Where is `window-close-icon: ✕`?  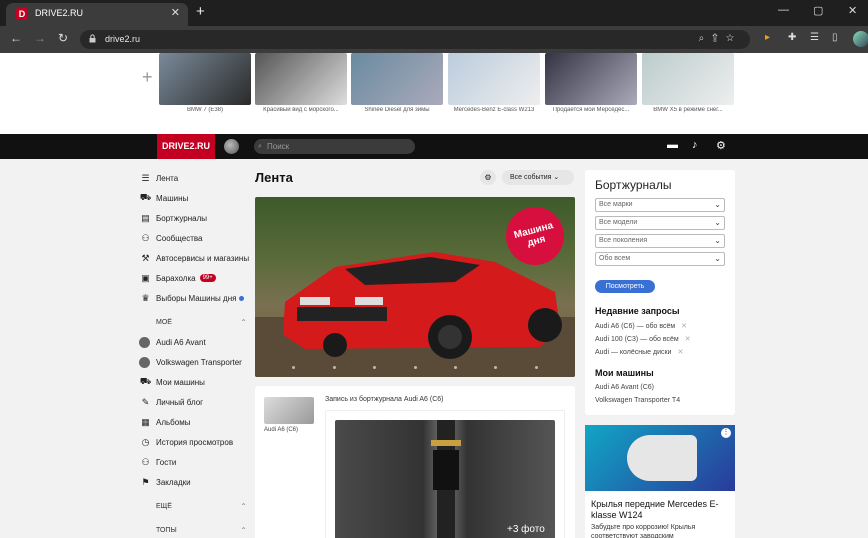
window-close-icon: ✕ is located at coordinates (852, 10).